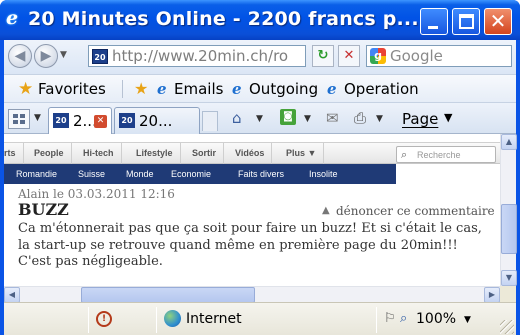  What do you see at coordinates (43, 209) in the screenshot?
I see `comment-title: BUZZ` at bounding box center [43, 209].